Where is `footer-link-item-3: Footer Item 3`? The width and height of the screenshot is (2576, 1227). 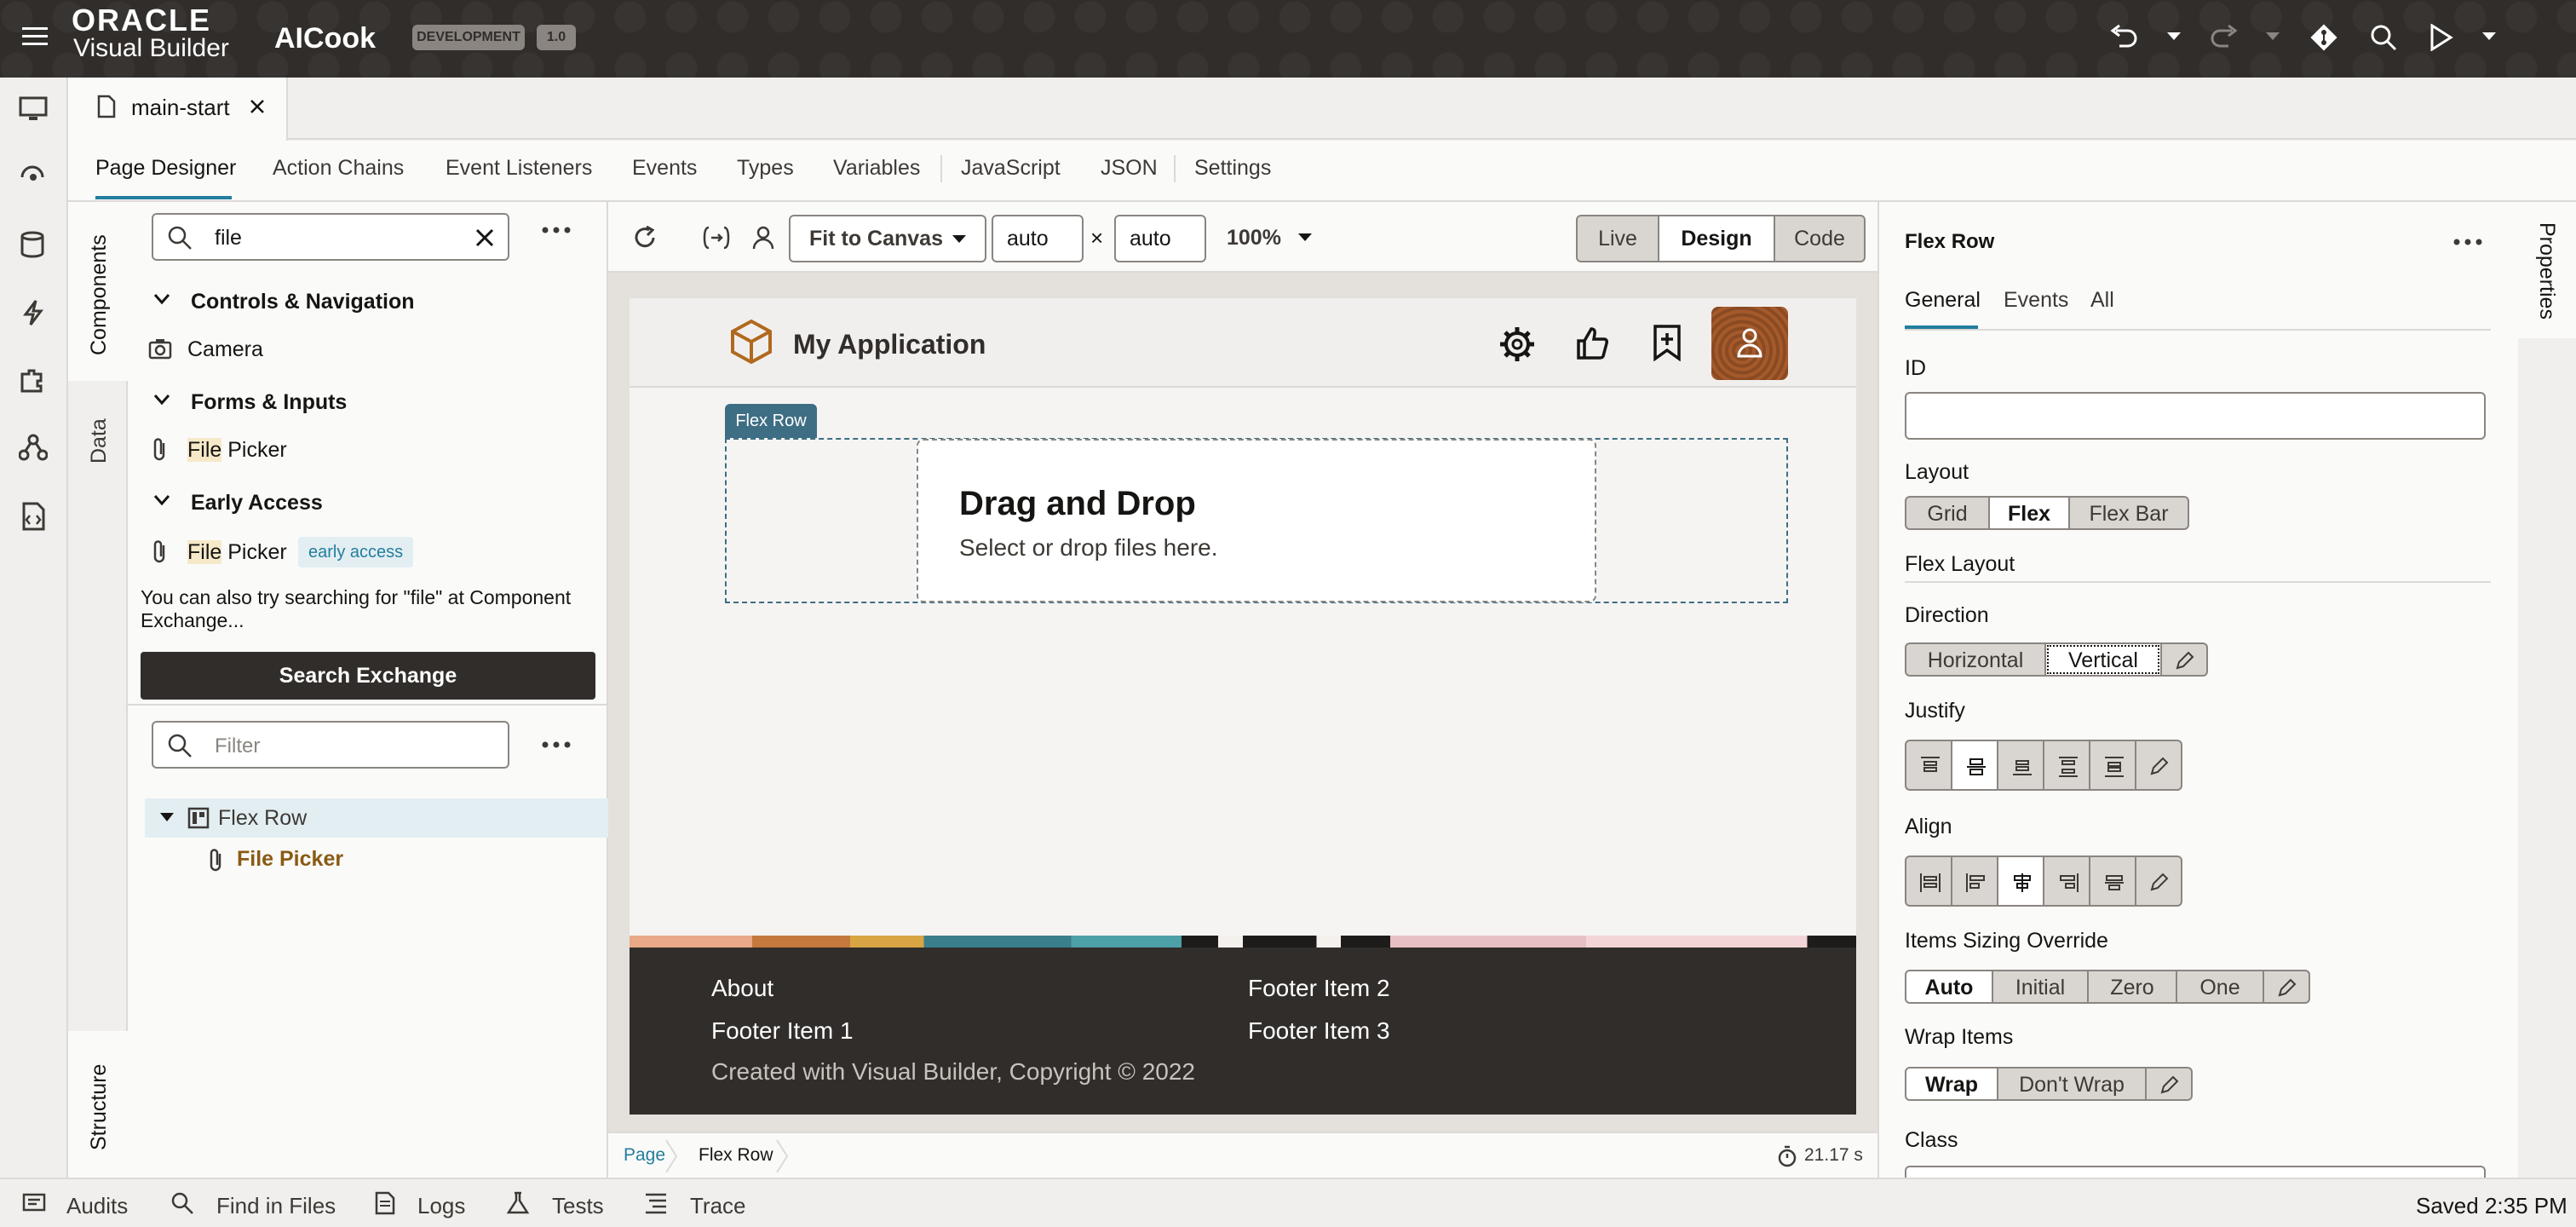 footer-link-item-3: Footer Item 3 is located at coordinates (1319, 1031).